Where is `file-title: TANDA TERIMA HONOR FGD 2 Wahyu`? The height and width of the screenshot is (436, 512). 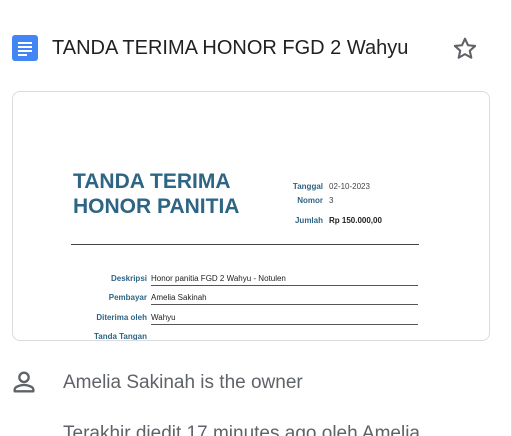 file-title: TANDA TERIMA HONOR FGD 2 Wahyu is located at coordinates (230, 48).